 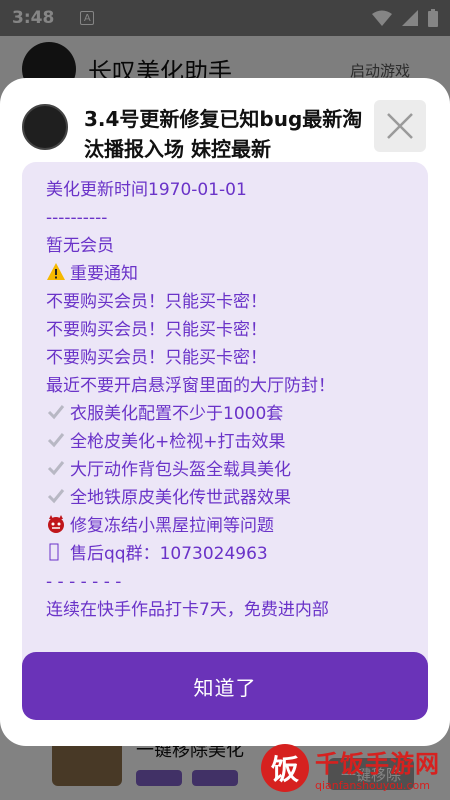 What do you see at coordinates (225, 686) in the screenshot?
I see `got-it-button: 知道了` at bounding box center [225, 686].